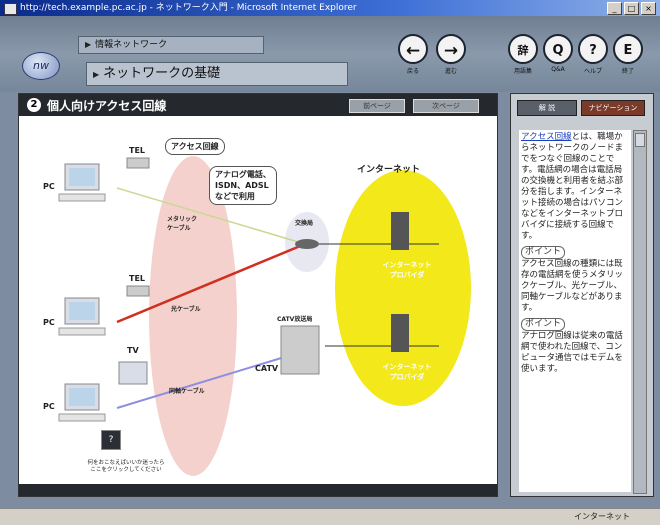 The width and height of the screenshot is (660, 525). What do you see at coordinates (258, 105) in the screenshot?
I see `section-header: 2 個人向けアクセス回線 前ページ 次ページ` at bounding box center [258, 105].